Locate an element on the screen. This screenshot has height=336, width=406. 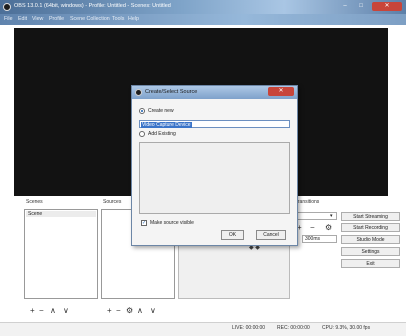
maximize-button: □ is located at coordinates (361, 6).